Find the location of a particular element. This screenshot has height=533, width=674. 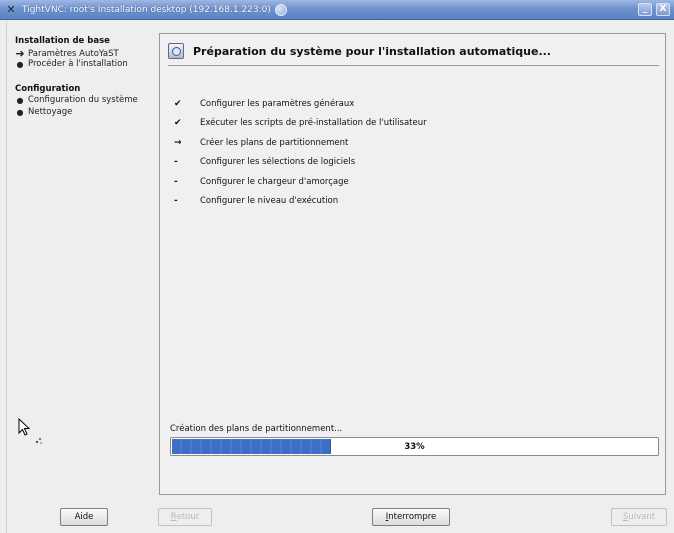

swirl-icon is located at coordinates (280, 9).